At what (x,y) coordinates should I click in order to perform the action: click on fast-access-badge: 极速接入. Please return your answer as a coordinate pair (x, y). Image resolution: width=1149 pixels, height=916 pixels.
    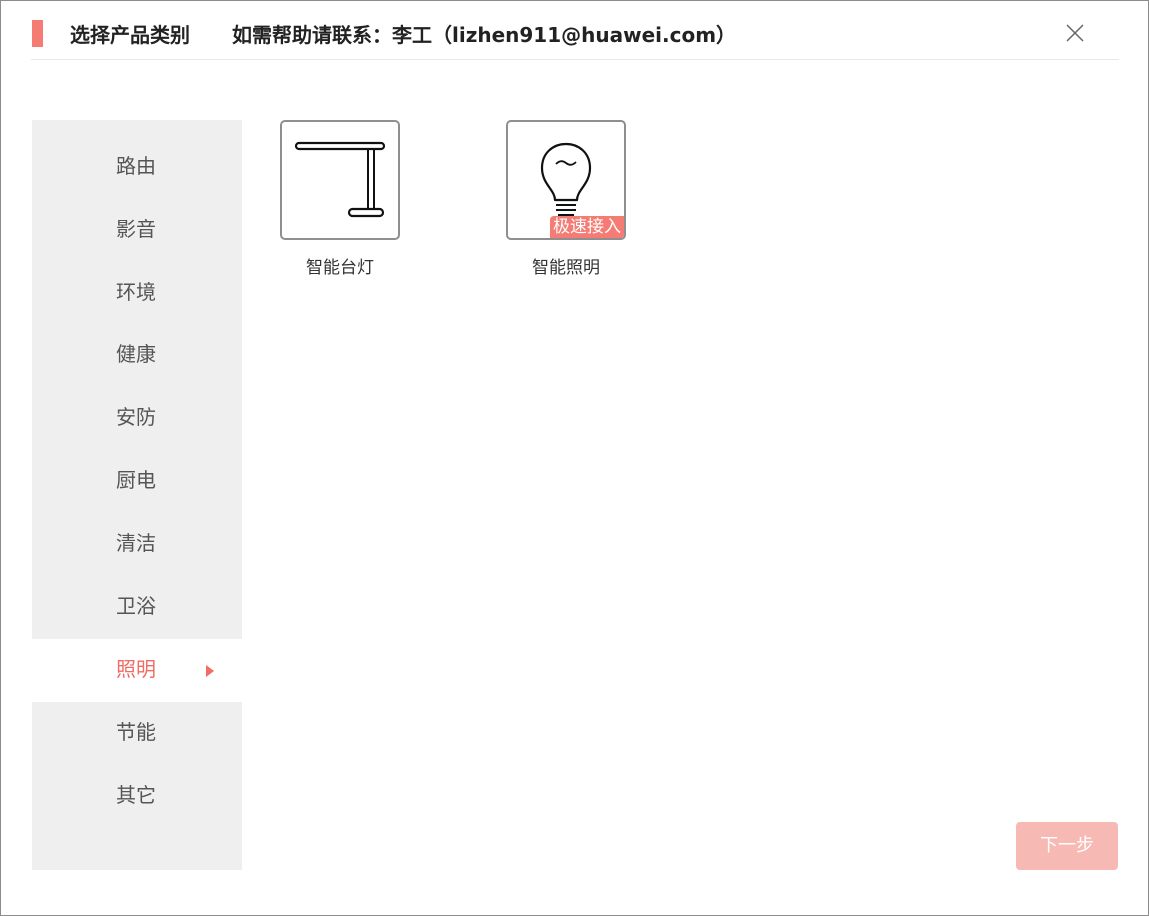
    Looking at the image, I should click on (587, 227).